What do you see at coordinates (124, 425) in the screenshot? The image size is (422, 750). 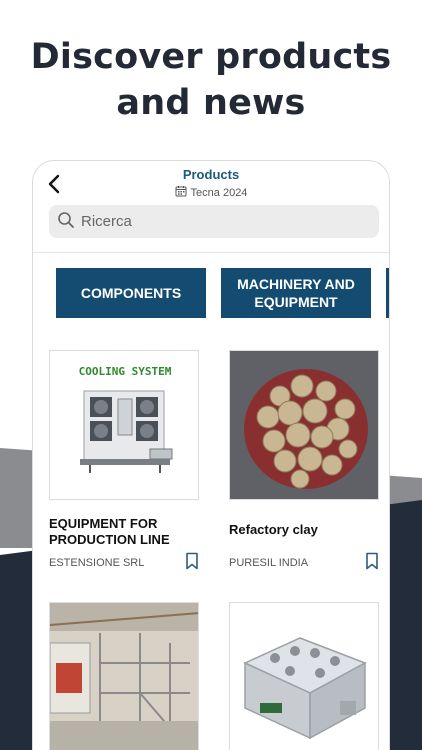 I see `product-image: COOLING SYSTEM` at bounding box center [124, 425].